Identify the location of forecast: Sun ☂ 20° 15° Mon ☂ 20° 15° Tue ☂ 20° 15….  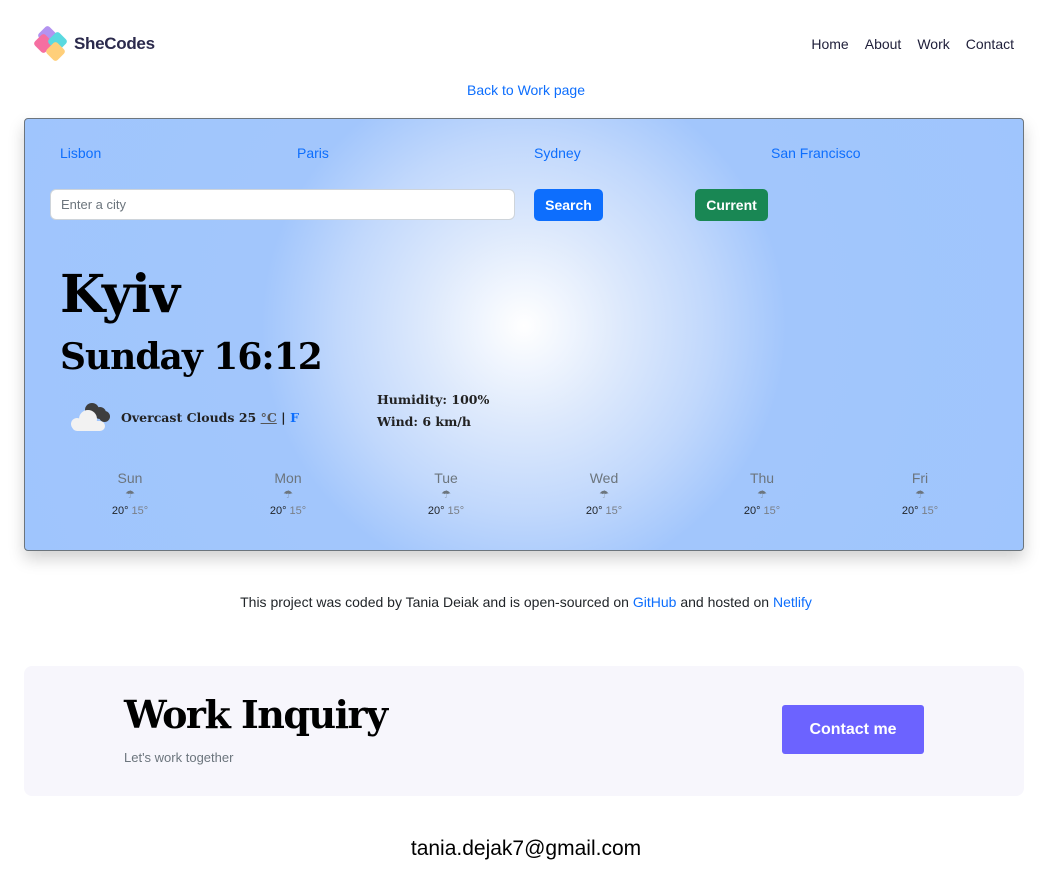
(525, 493).